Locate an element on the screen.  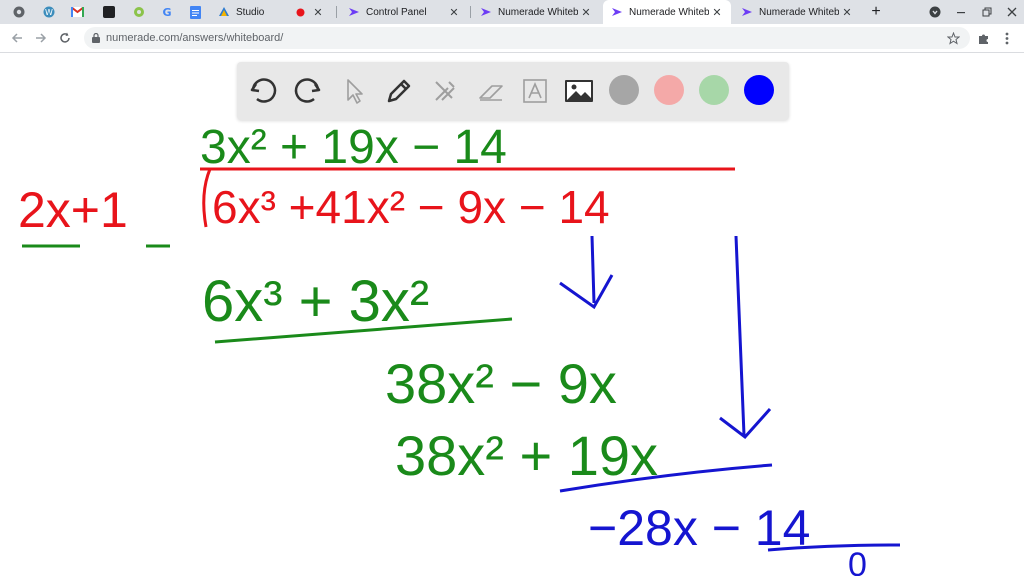
extensions-puzzle-icon is located at coordinates (983, 38).